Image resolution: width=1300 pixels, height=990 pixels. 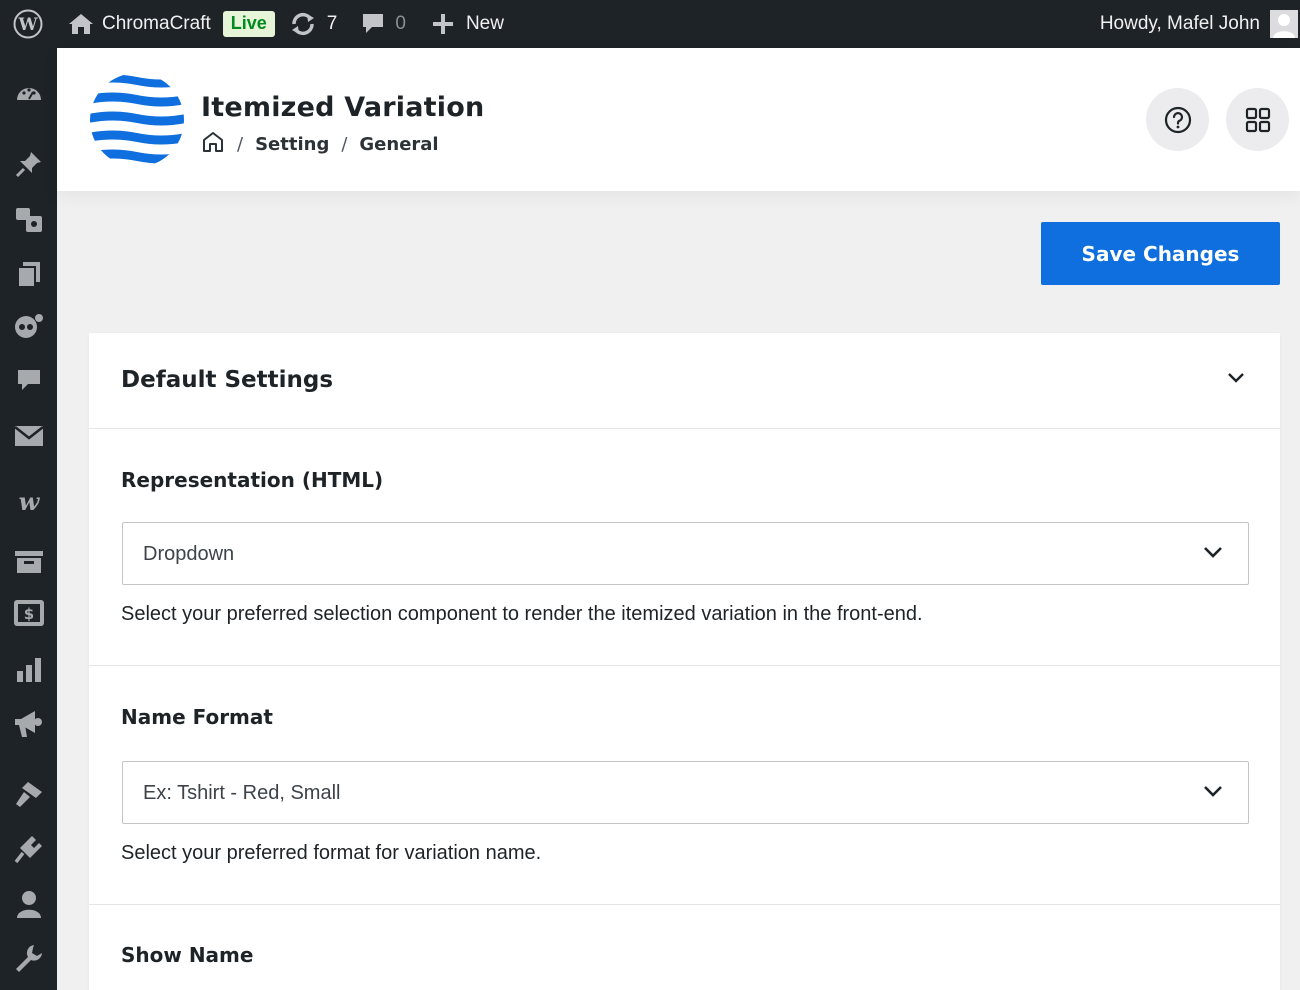 What do you see at coordinates (28, 670) in the screenshot?
I see `analytics-icon` at bounding box center [28, 670].